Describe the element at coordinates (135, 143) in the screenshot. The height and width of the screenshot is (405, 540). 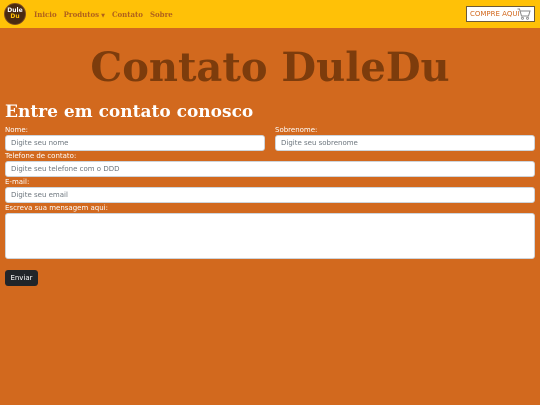
I see `nome-input` at that location.